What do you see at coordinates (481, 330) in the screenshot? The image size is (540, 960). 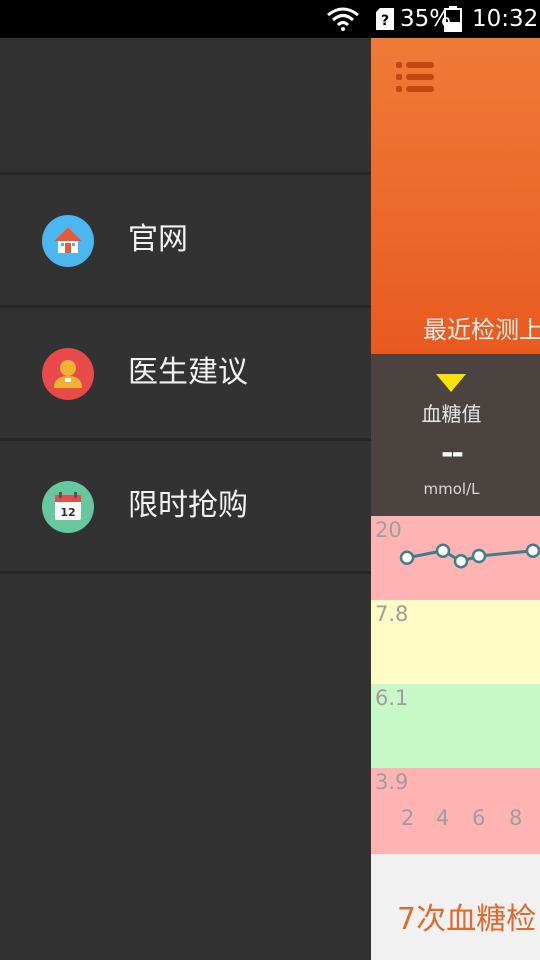 I see `recent-test-text: 最近检测上` at bounding box center [481, 330].